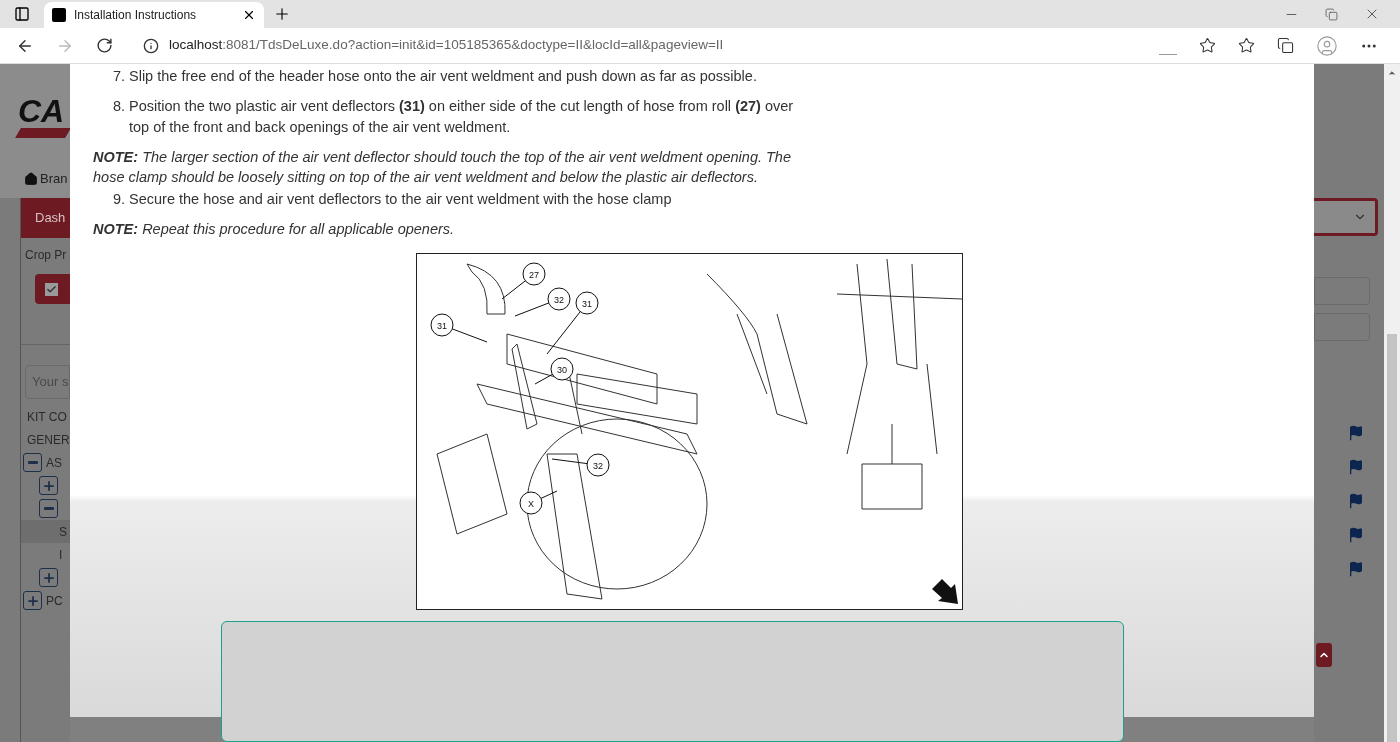 Image resolution: width=1400 pixels, height=742 pixels. Describe the element at coordinates (45, 218) in the screenshot. I see `dashboard-tab: Dash` at that location.